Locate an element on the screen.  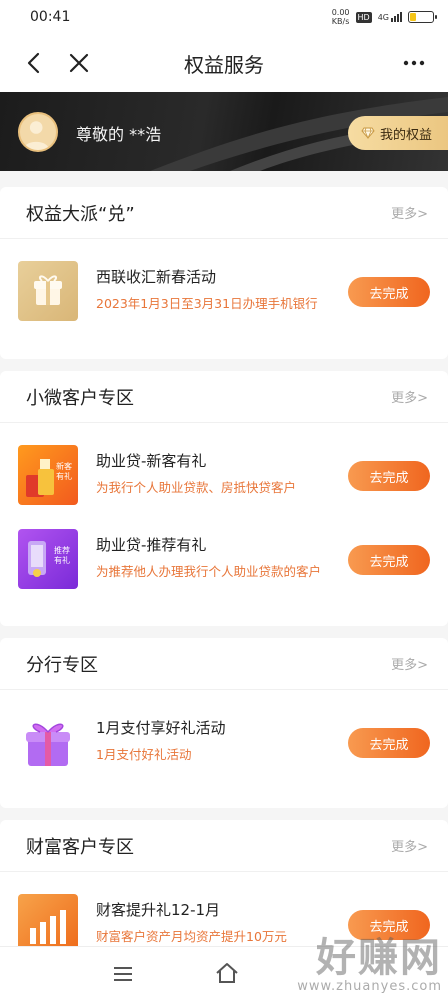
battery-icon is located at coordinates (422, 17).